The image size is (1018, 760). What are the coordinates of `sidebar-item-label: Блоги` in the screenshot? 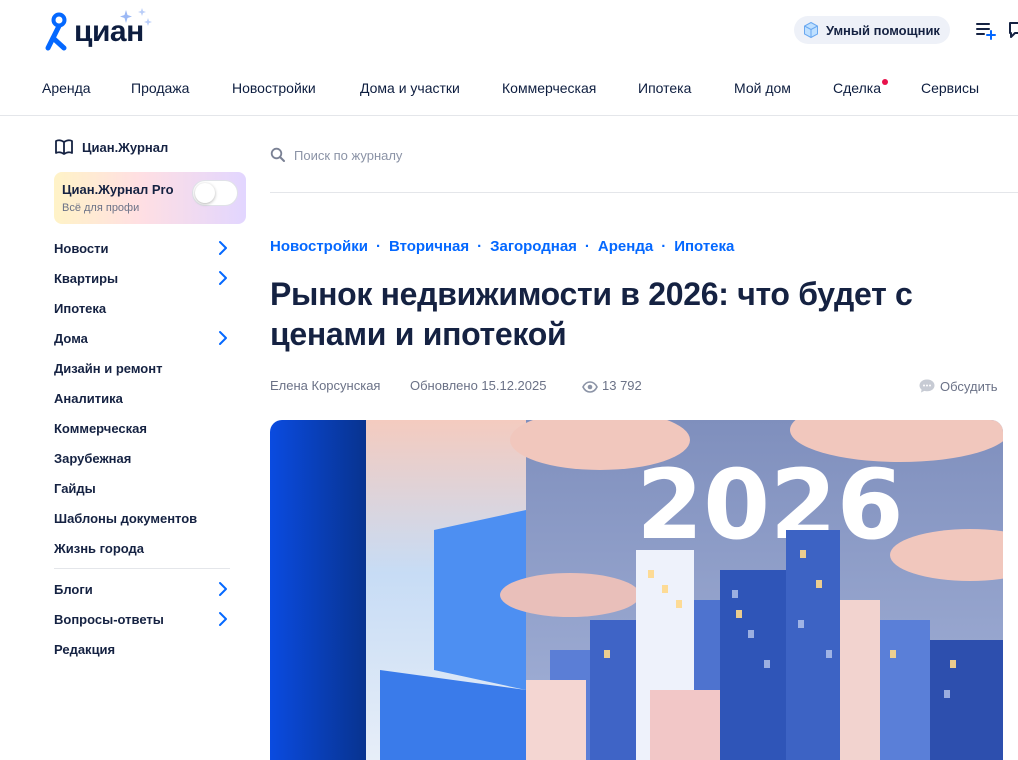 It's located at (73, 589).